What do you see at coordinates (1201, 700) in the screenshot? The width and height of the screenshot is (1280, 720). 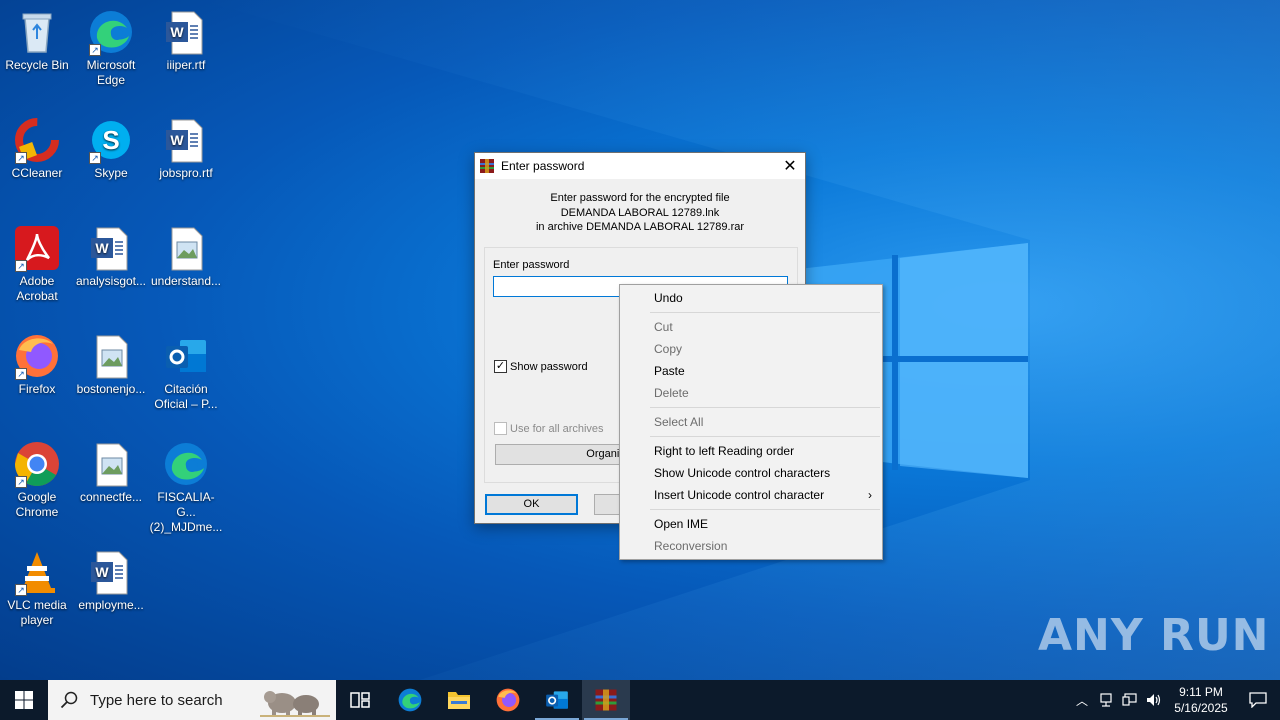 I see `clock: 9:11 PM 5/16/2025` at bounding box center [1201, 700].